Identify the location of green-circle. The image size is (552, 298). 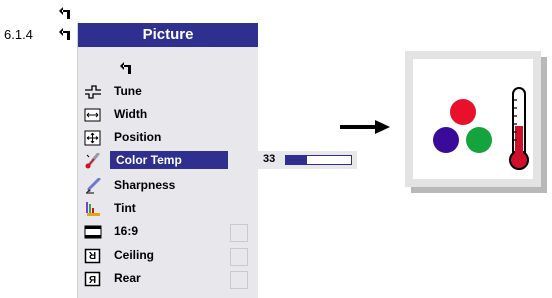
(479, 140).